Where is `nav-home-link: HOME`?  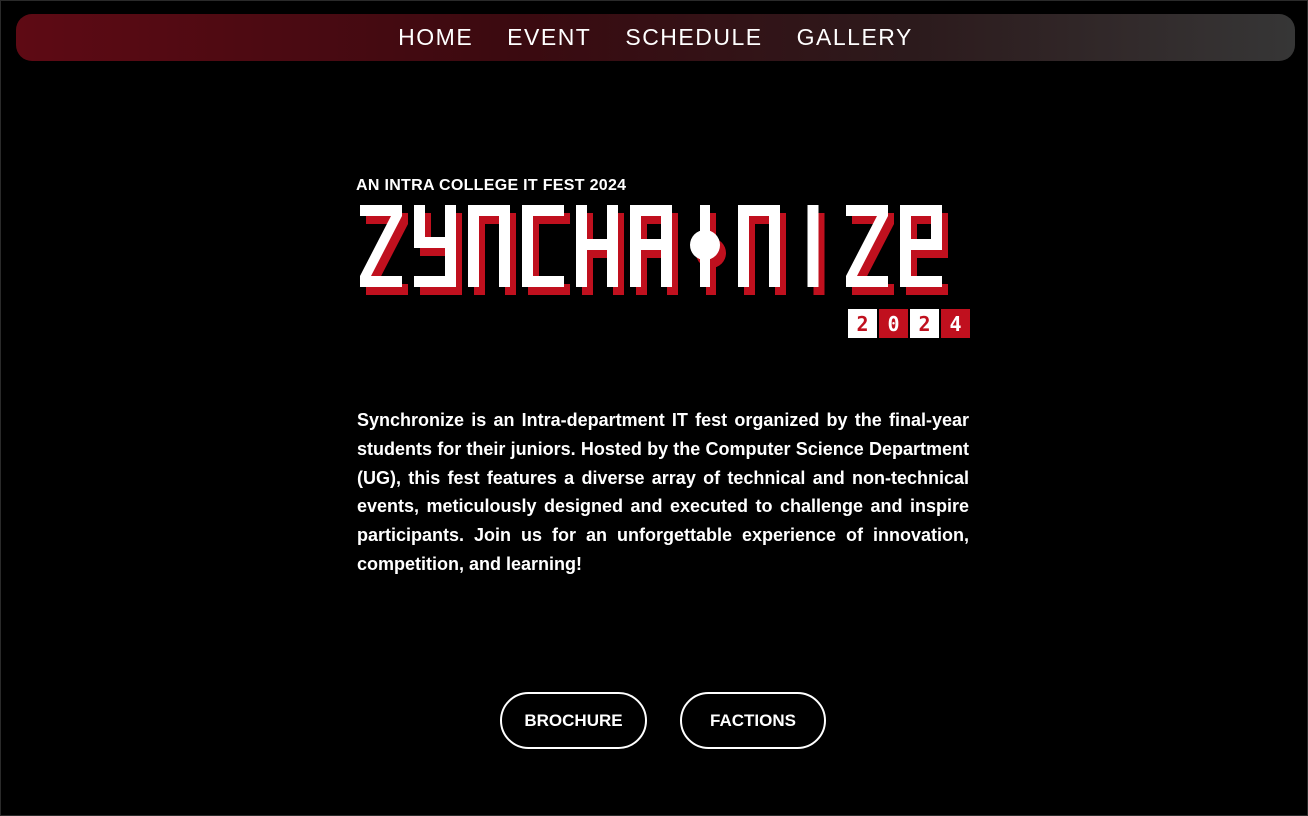 nav-home-link: HOME is located at coordinates (435, 37).